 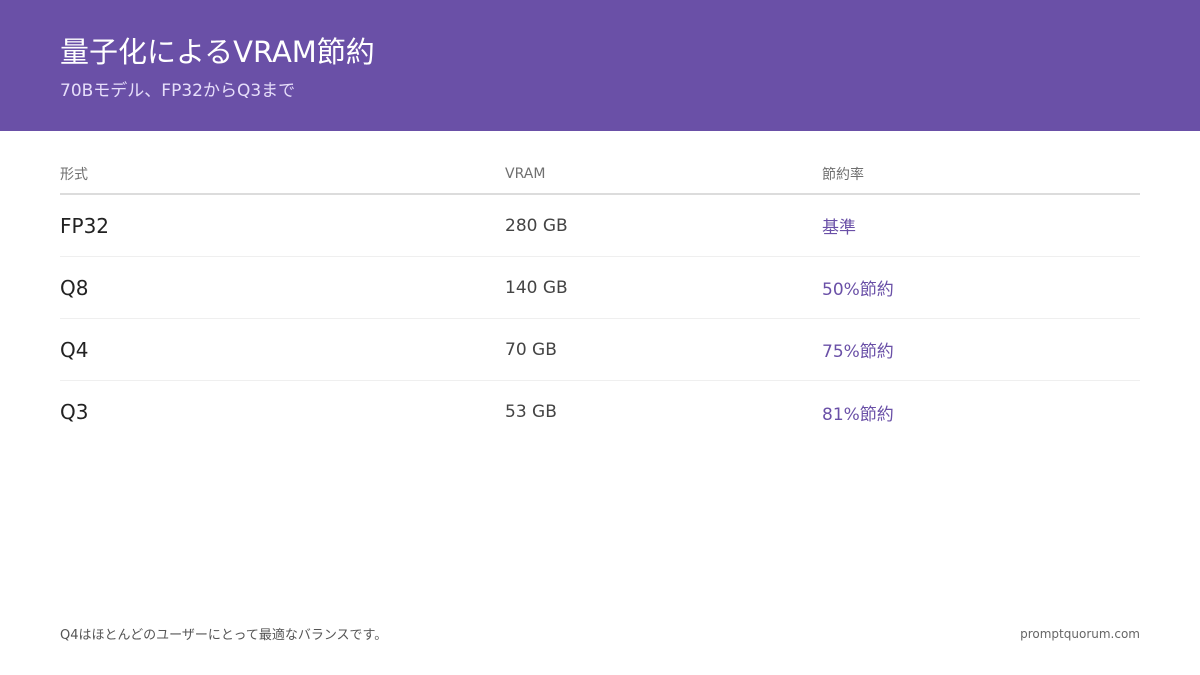 What do you see at coordinates (536, 225) in the screenshot?
I see `vram-cell: 280 GB` at bounding box center [536, 225].